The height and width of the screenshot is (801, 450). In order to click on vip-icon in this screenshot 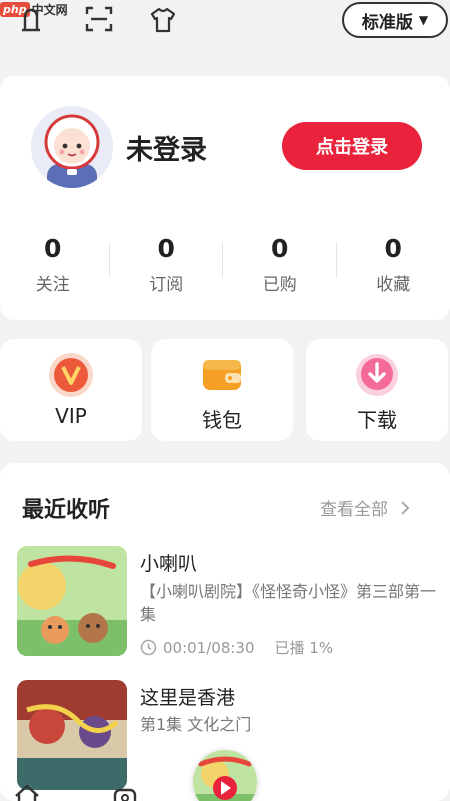, I will do `click(71, 375)`.